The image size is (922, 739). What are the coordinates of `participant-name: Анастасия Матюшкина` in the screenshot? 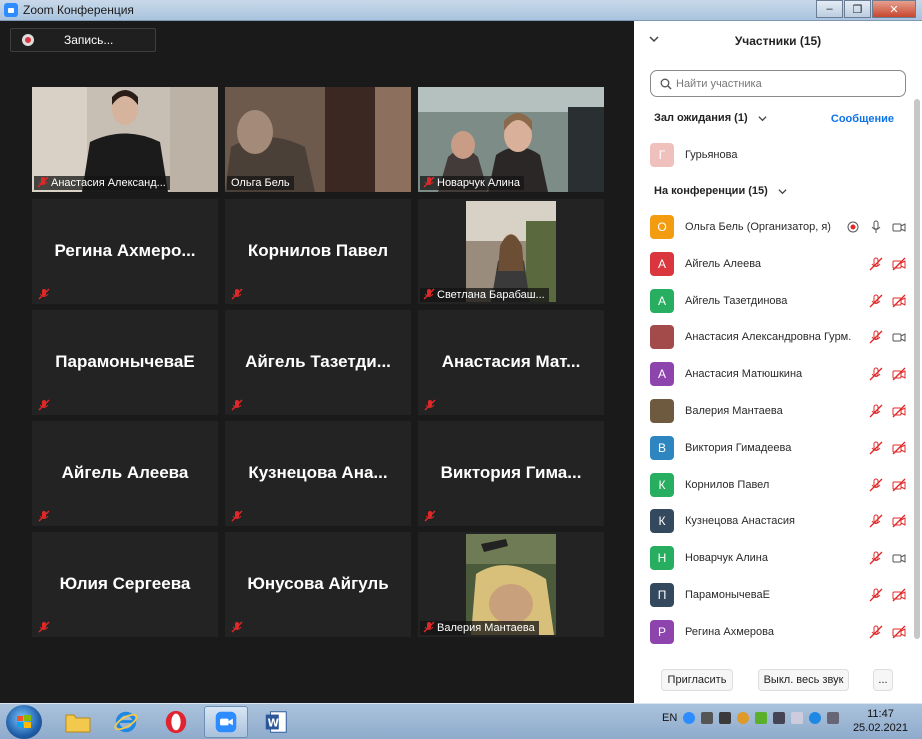 It's located at (744, 374).